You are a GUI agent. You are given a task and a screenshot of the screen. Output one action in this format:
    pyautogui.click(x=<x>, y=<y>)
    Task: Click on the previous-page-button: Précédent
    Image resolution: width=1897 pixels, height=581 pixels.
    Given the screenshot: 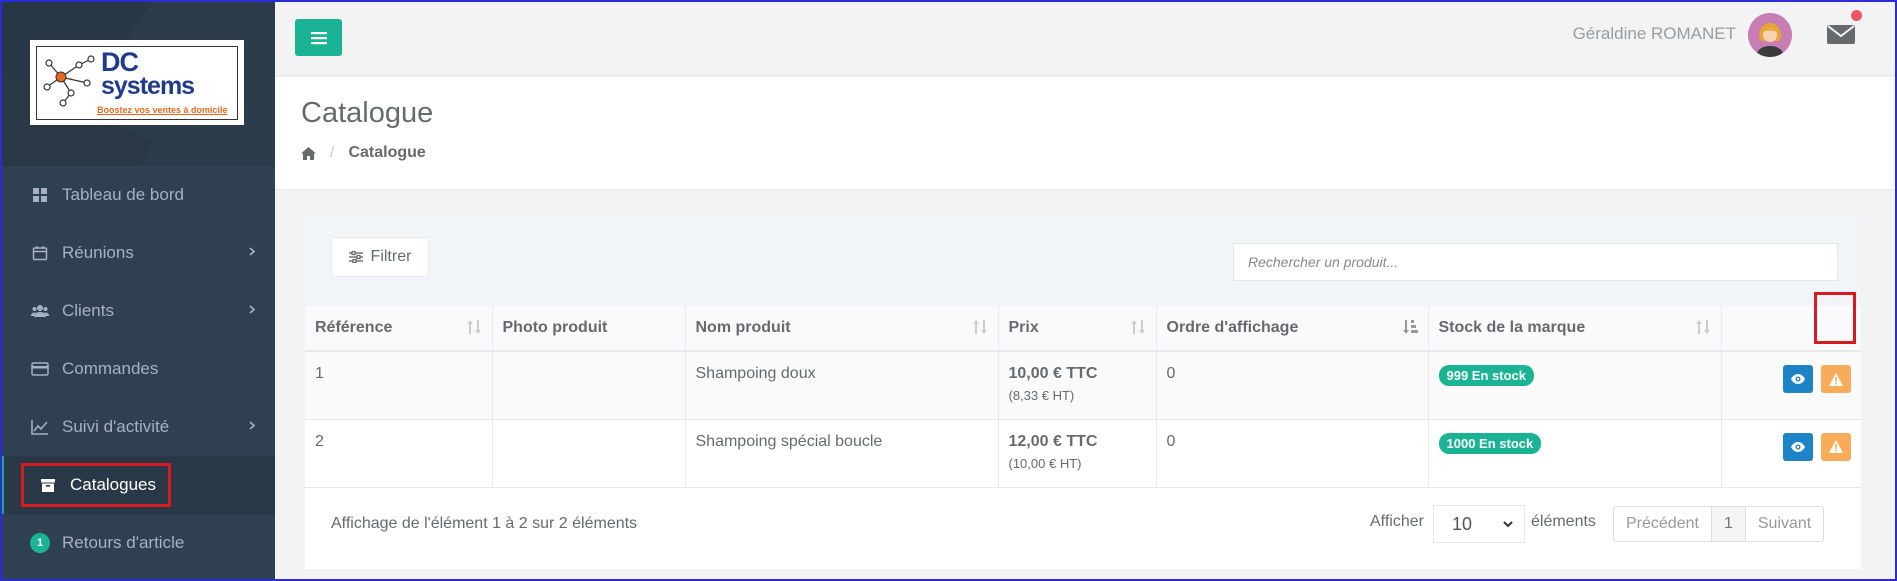 What is the action you would take?
    pyautogui.click(x=1663, y=524)
    